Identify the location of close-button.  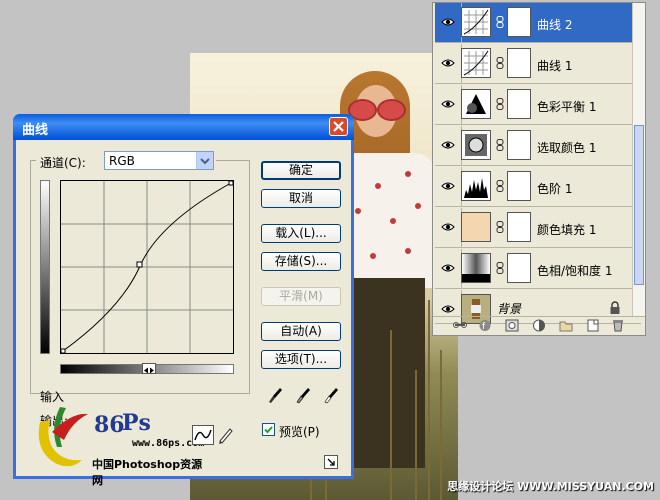
(338, 126).